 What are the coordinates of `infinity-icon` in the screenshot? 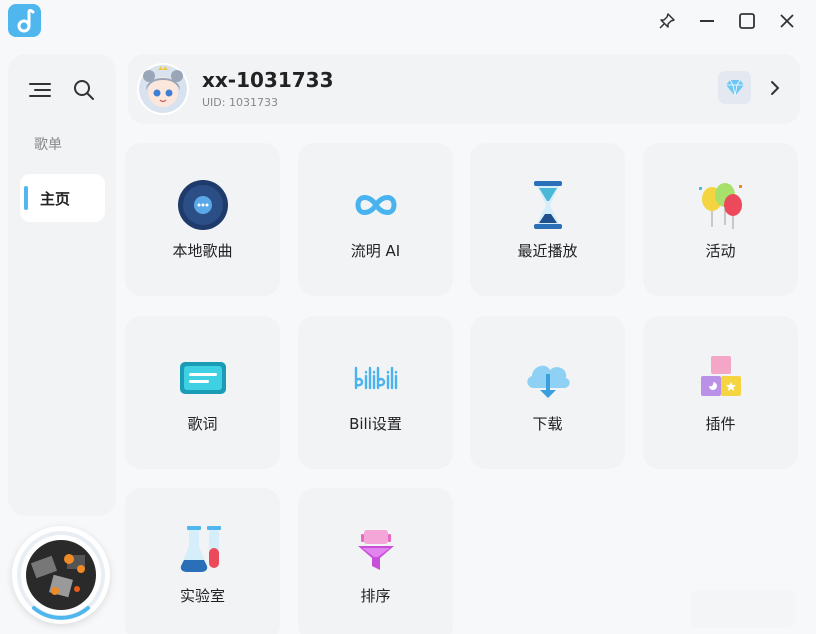 It's located at (375, 205).